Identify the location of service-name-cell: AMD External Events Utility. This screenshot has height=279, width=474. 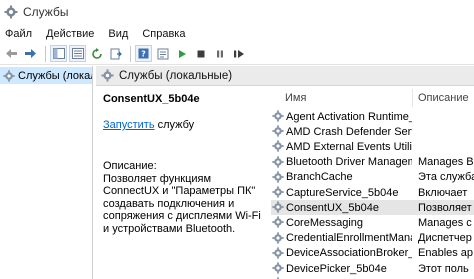
(349, 146).